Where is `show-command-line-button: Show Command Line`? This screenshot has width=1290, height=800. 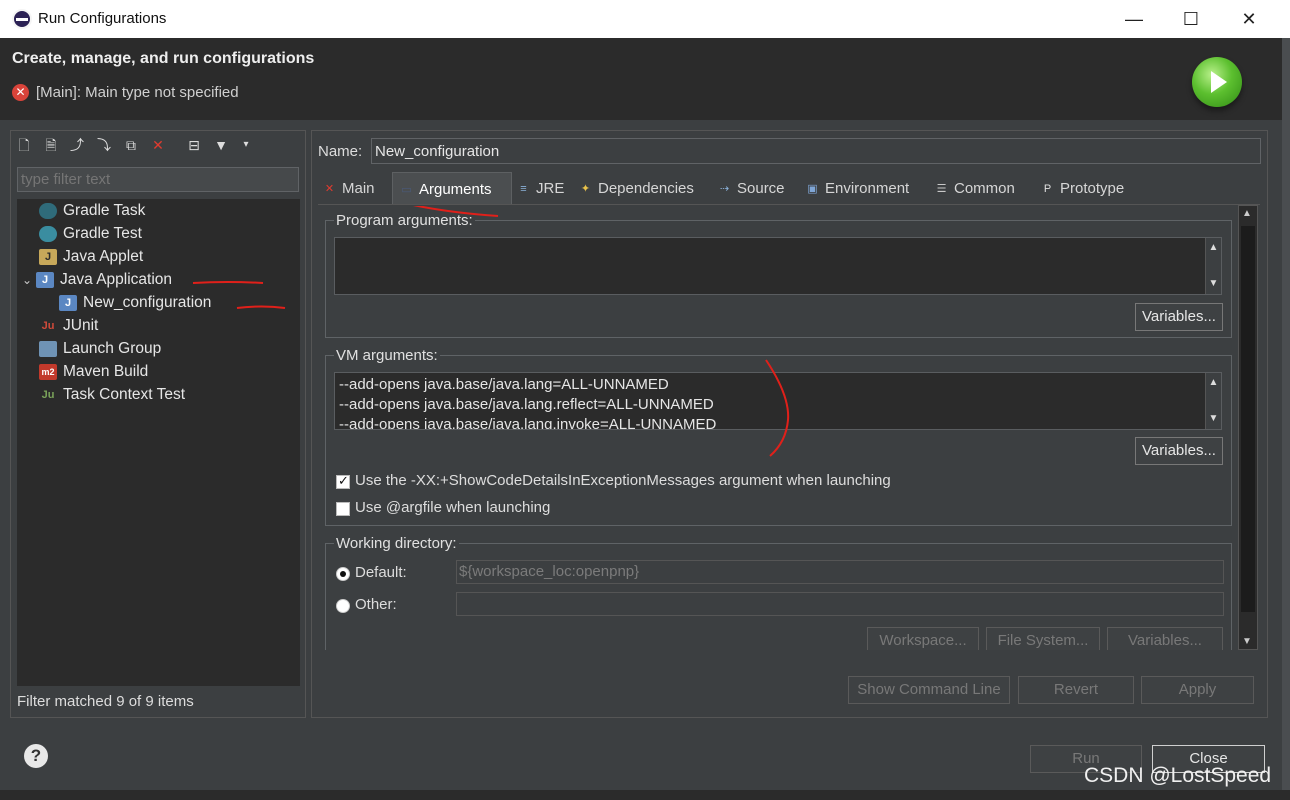 show-command-line-button: Show Command Line is located at coordinates (929, 690).